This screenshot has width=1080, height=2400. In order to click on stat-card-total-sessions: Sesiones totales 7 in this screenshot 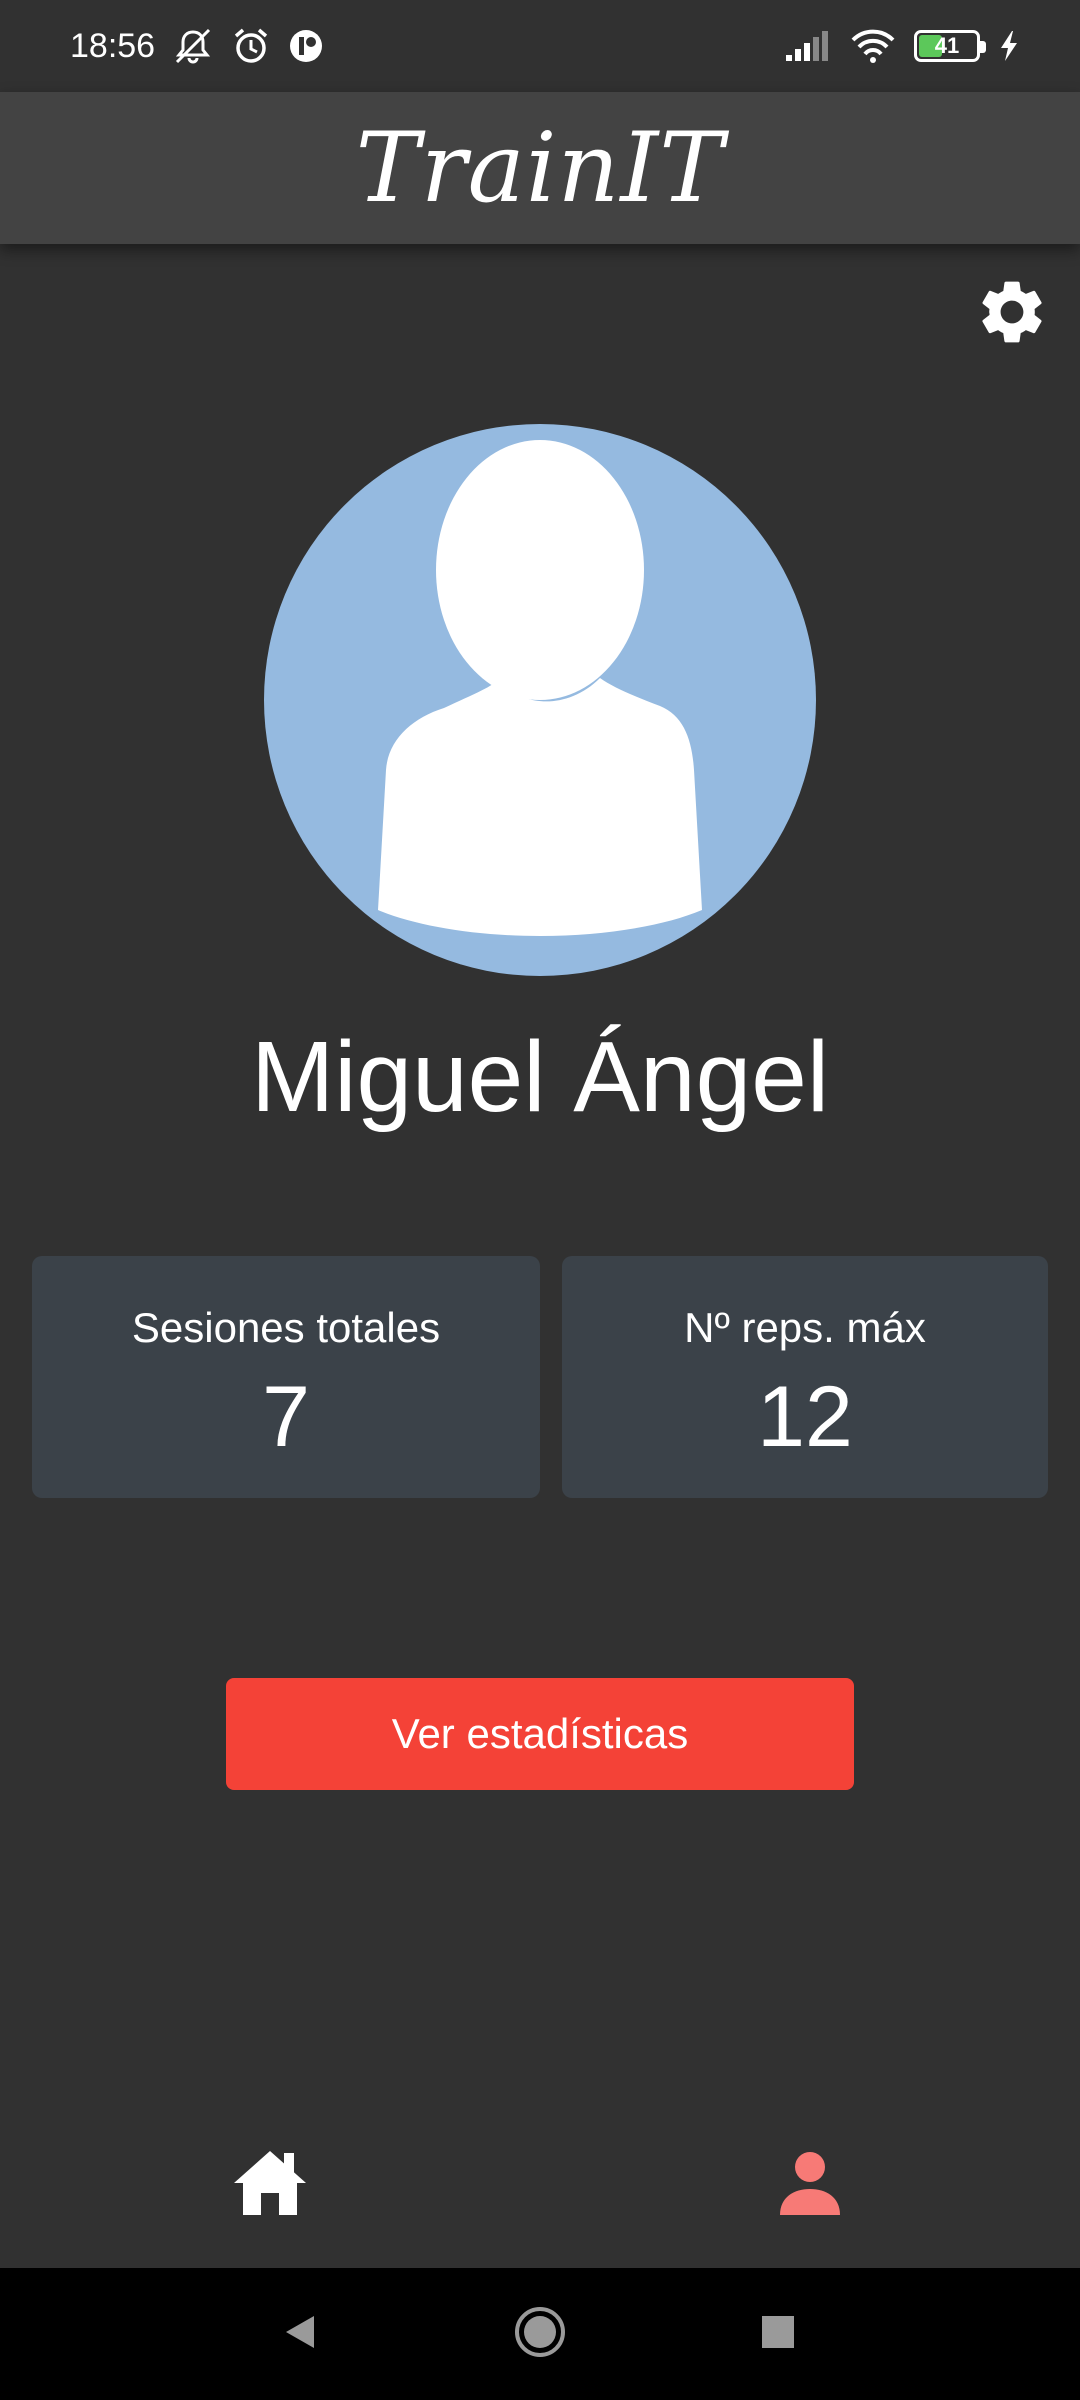, I will do `click(286, 1377)`.